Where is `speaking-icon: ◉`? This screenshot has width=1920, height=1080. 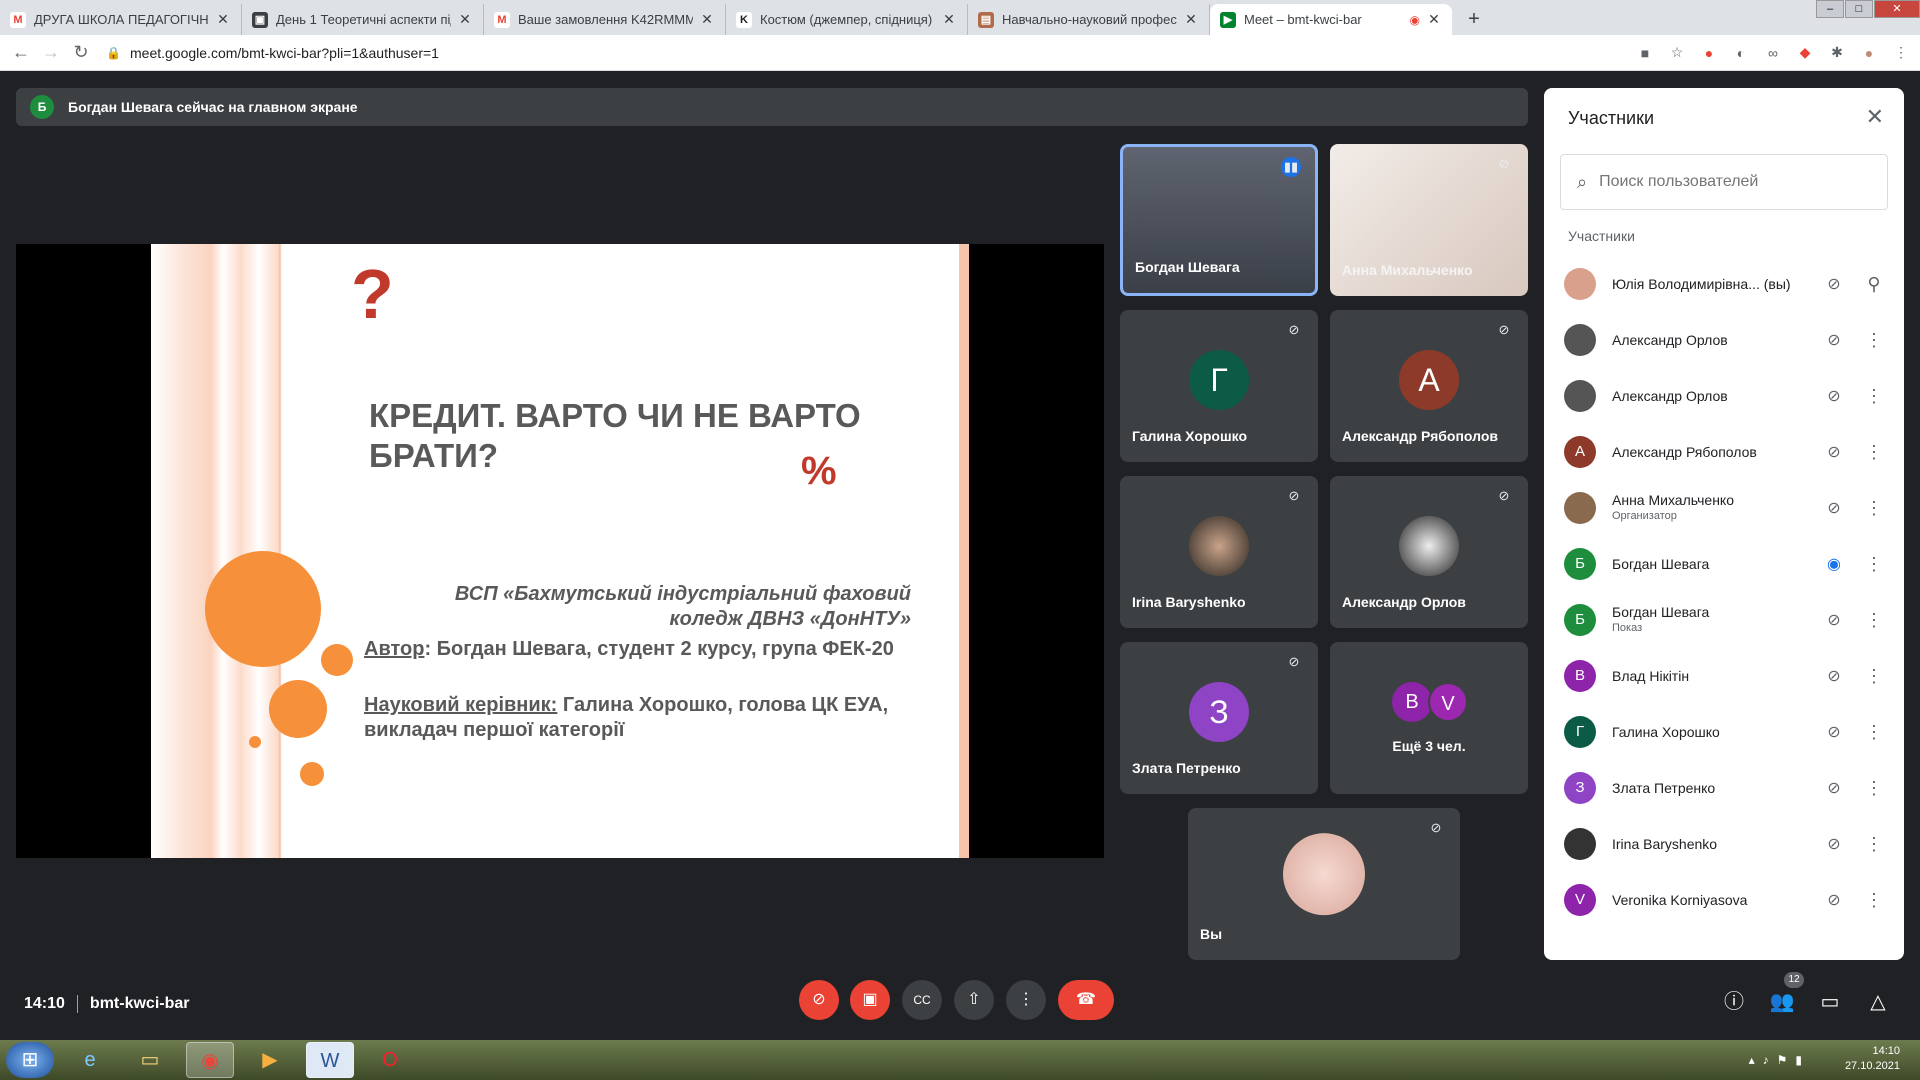 speaking-icon: ◉ is located at coordinates (1834, 564).